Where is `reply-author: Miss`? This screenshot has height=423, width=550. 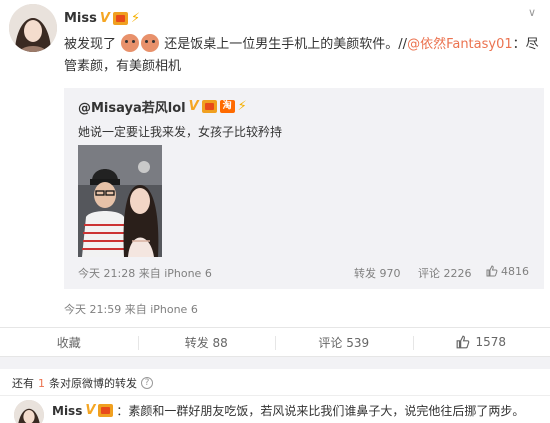 reply-author: Miss is located at coordinates (67, 411).